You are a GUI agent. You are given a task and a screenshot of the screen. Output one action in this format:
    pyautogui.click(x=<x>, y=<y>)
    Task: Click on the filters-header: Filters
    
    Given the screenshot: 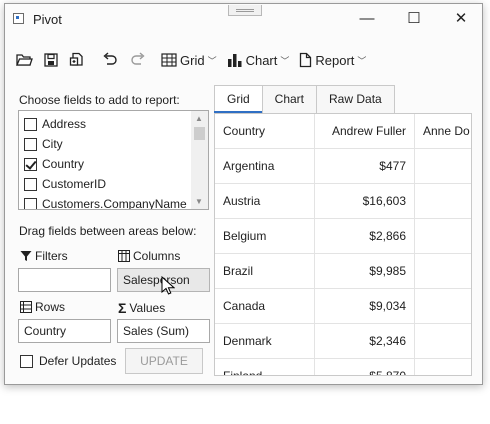 What is the action you would take?
    pyautogui.click(x=44, y=256)
    